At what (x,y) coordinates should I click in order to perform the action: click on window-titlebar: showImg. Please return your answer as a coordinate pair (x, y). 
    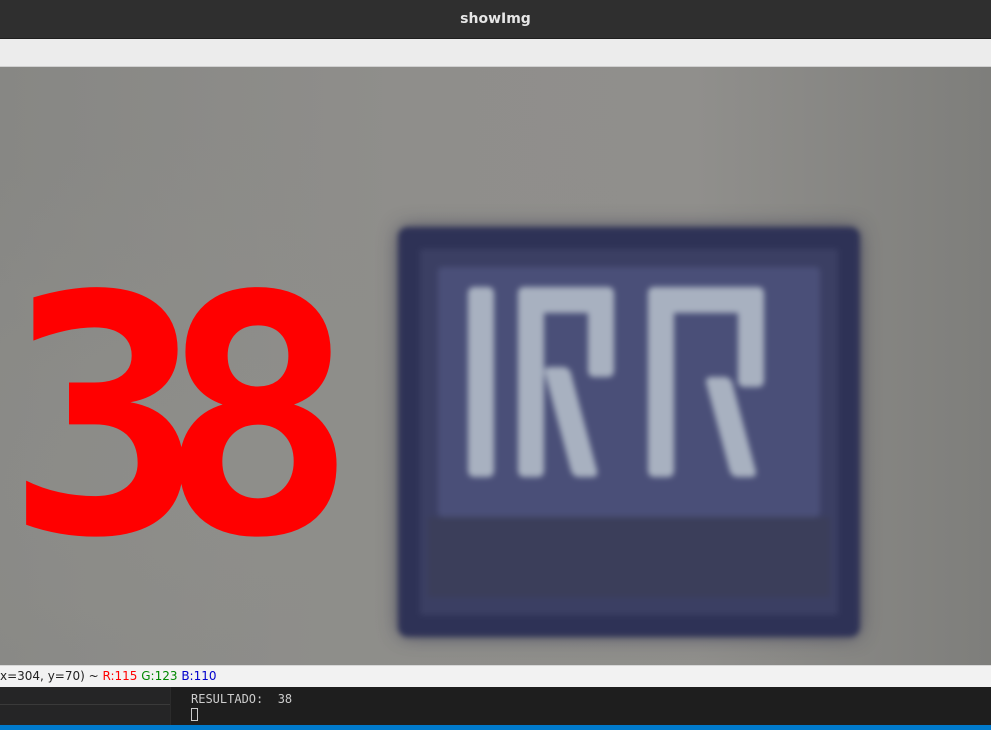
    Looking at the image, I should click on (495, 19).